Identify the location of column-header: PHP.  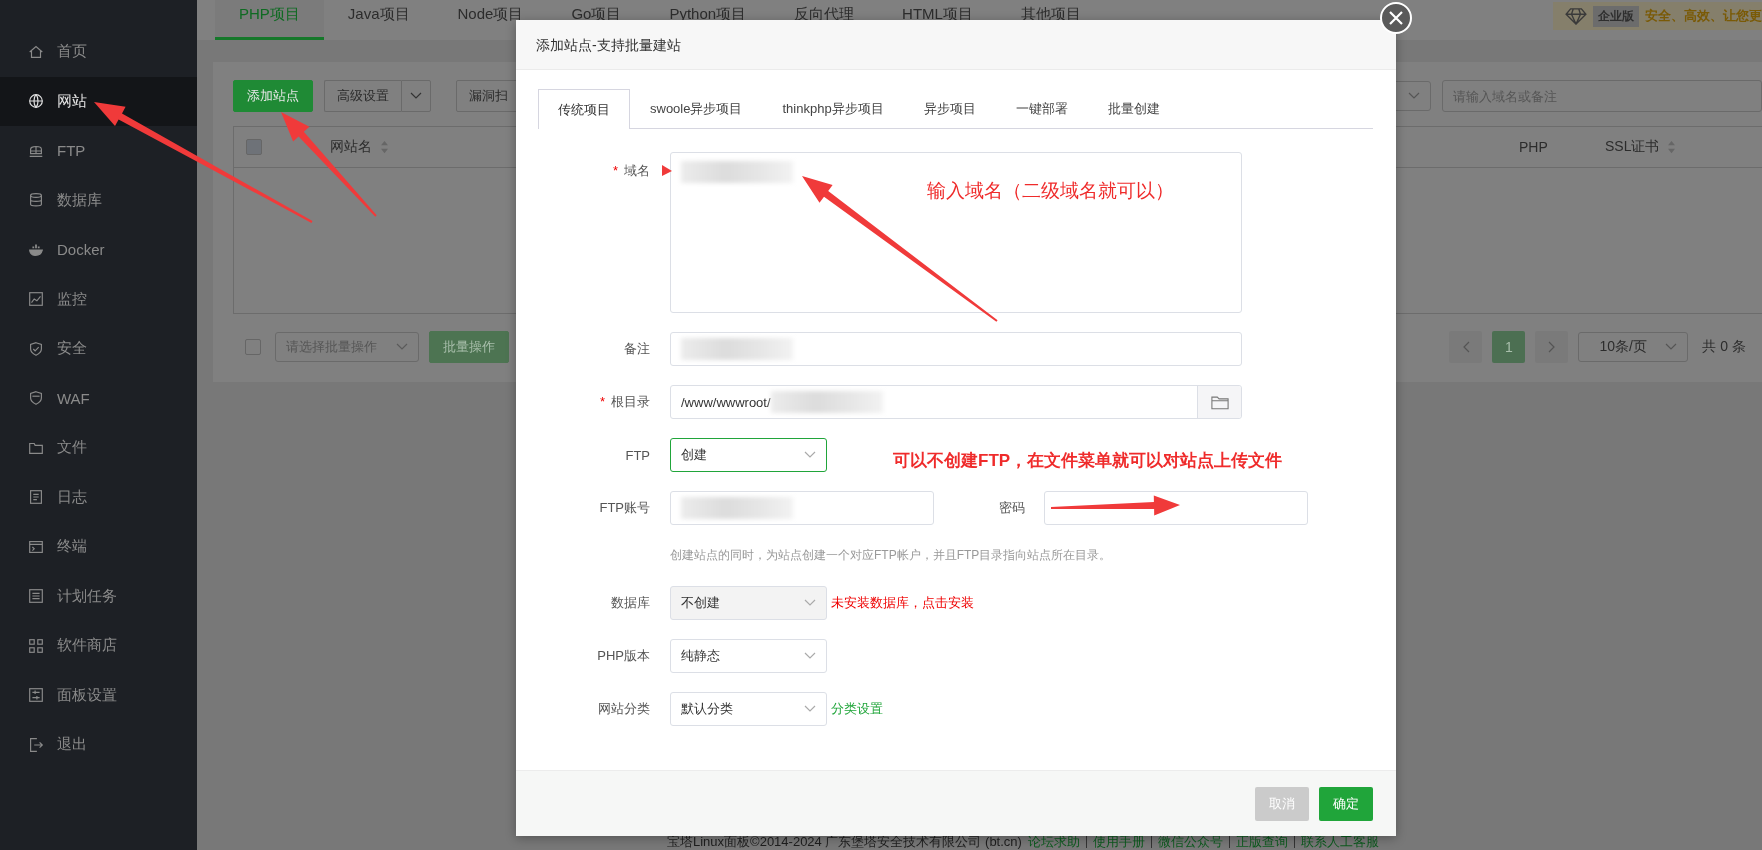
(1533, 147).